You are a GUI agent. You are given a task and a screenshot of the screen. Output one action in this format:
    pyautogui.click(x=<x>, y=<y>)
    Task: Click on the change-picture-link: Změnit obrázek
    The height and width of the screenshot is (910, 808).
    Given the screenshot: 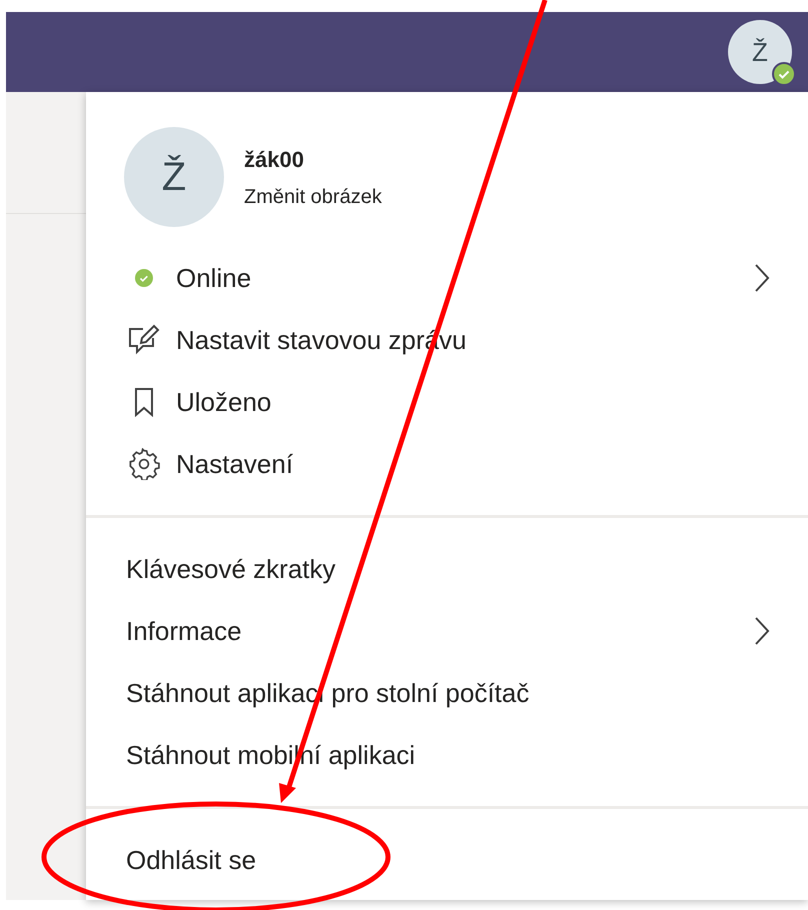 What is the action you would take?
    pyautogui.click(x=313, y=197)
    